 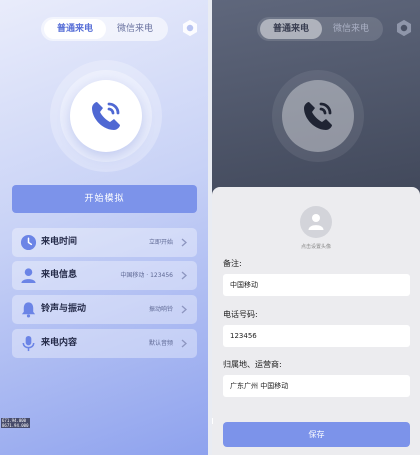 What do you see at coordinates (252, 364) in the screenshot?
I see `location-carrier-label: 归属地、运营商:` at bounding box center [252, 364].